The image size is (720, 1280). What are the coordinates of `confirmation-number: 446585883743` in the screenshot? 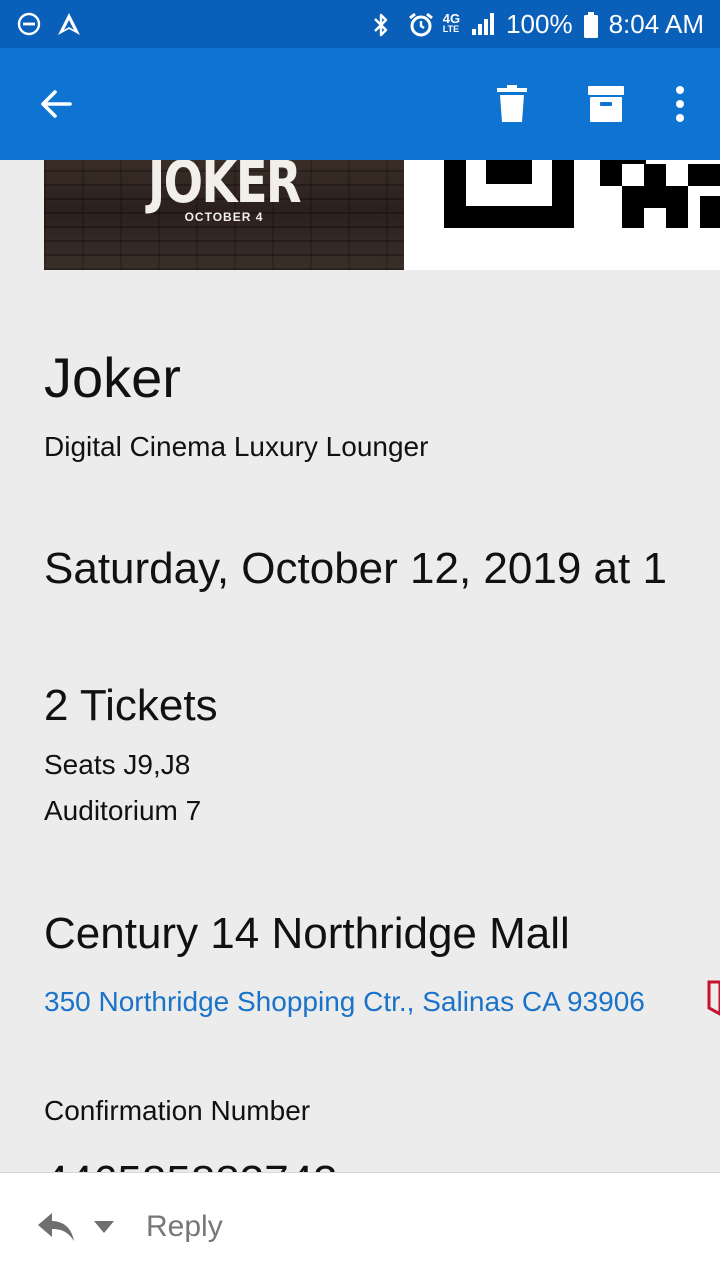 It's located at (191, 1164).